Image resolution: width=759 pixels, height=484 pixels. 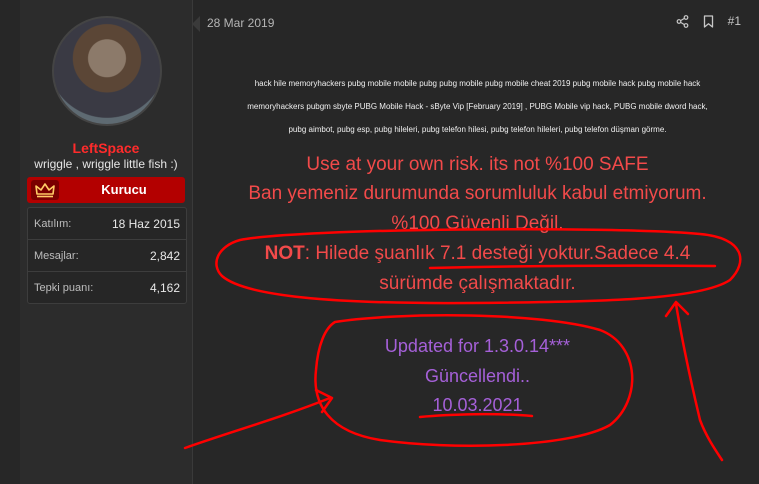 I want to click on stat-row-reaction-score: Tepki puanı: 4,162, so click(x=107, y=287).